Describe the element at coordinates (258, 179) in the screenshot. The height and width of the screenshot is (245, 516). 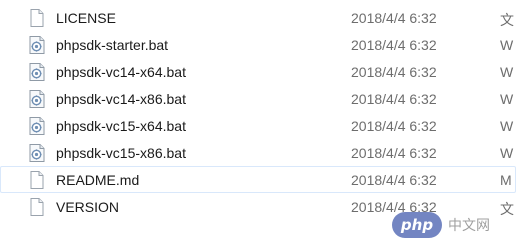
I see `file-row: README.md 2018/4/4 6:32 M` at that location.